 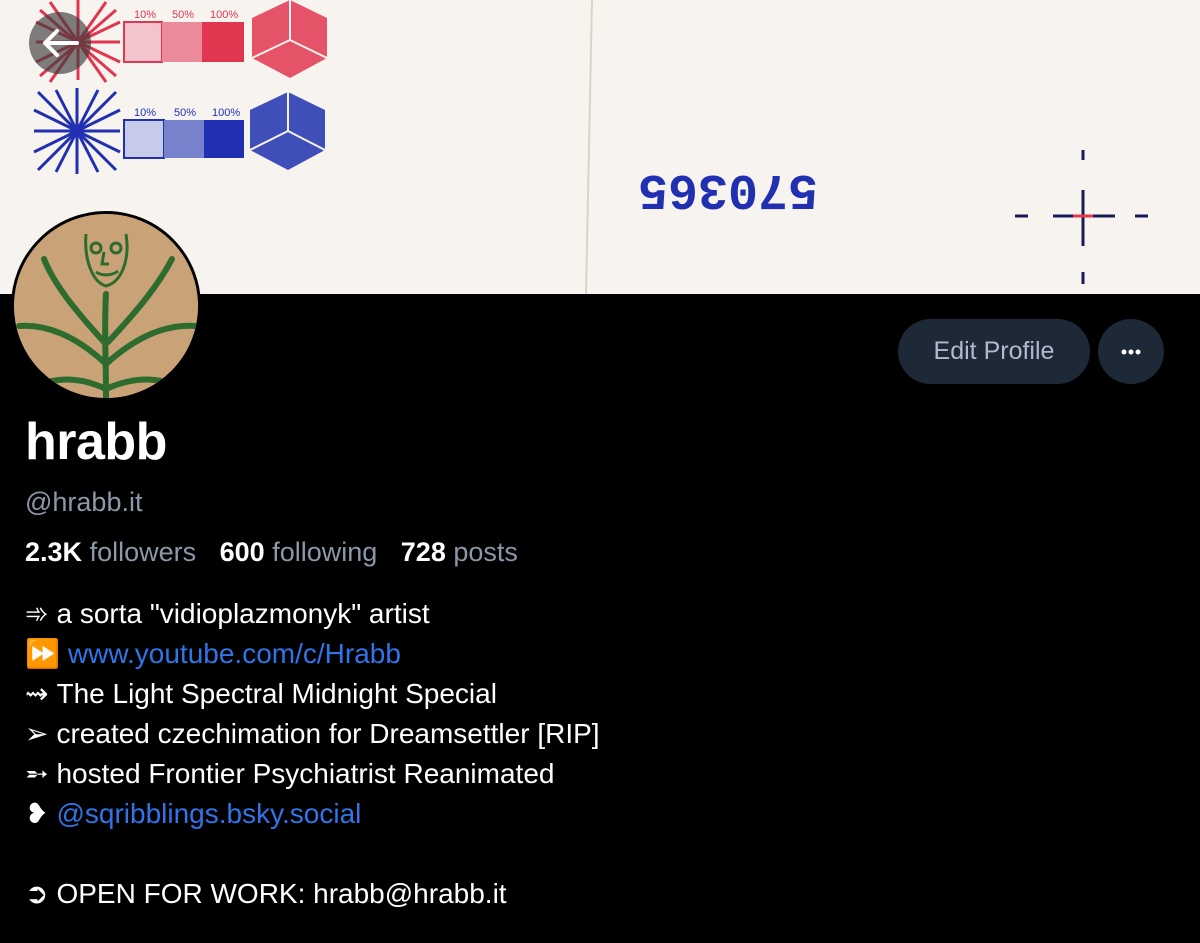 I want to click on blue-starburst, so click(x=77, y=131).